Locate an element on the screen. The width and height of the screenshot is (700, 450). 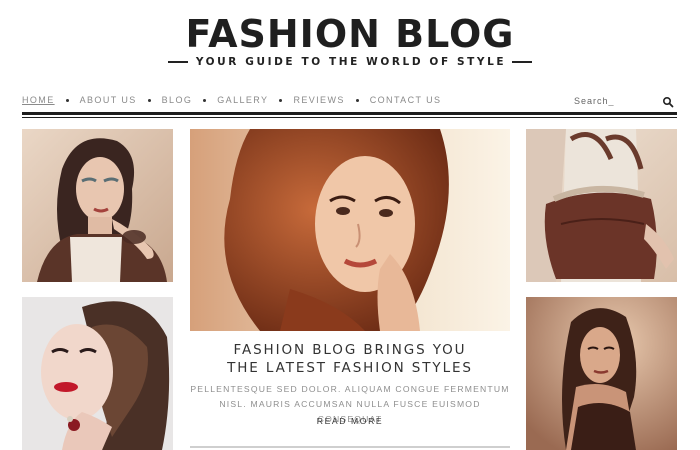
search-input is located at coordinates (616, 101).